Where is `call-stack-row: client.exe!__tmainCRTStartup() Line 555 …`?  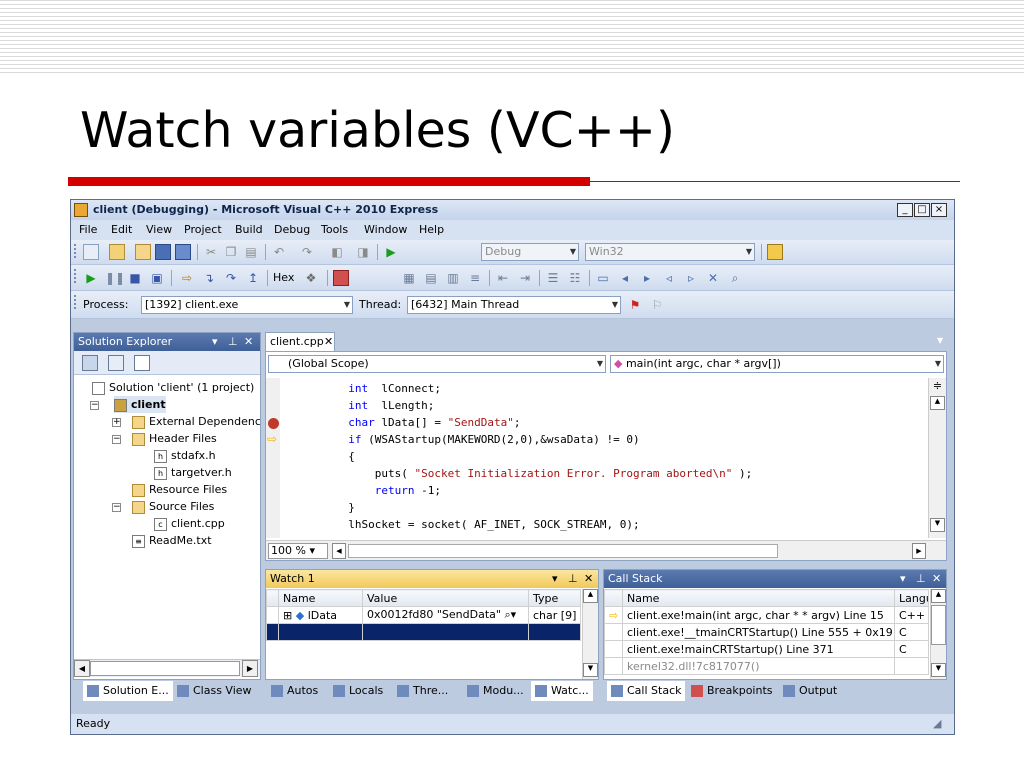
call-stack-row: client.exe!__tmainCRTStartup() Line 555 … is located at coordinates (766, 632).